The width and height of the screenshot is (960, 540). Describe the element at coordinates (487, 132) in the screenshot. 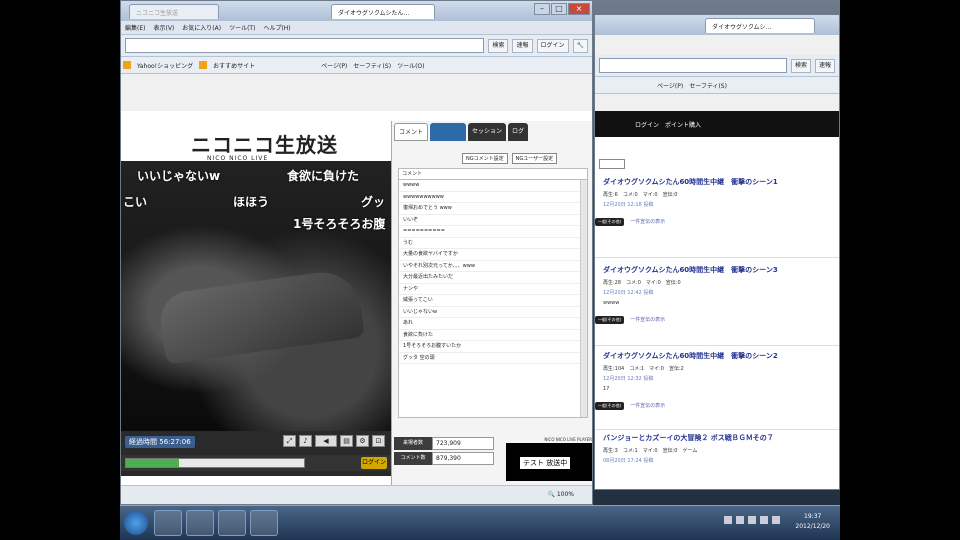

I see `tab-session: セッション` at that location.